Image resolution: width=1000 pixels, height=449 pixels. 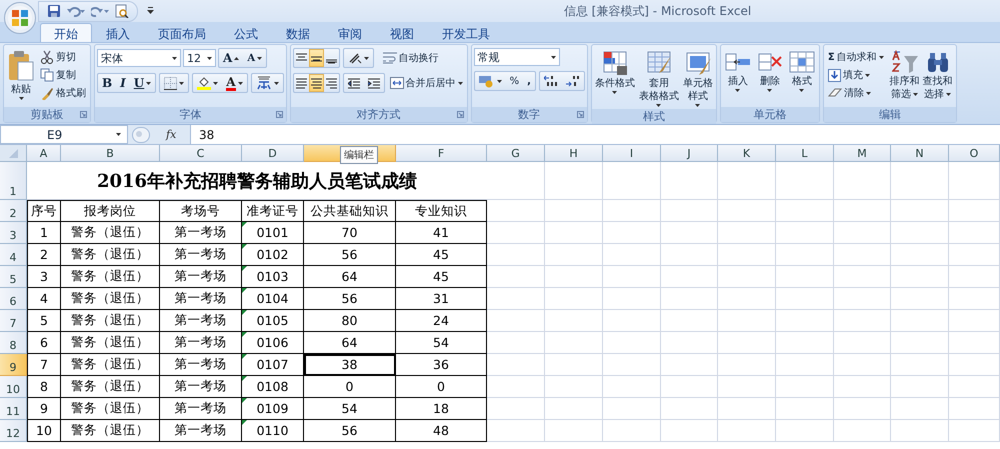 I want to click on underline-button: U, so click(x=143, y=83).